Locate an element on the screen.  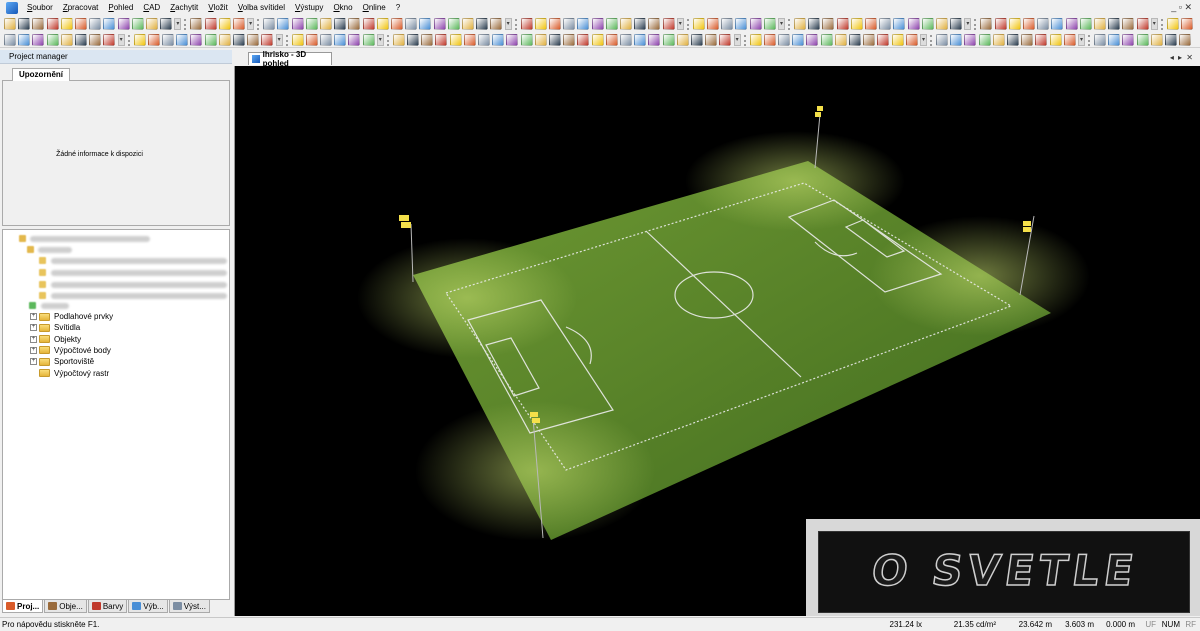
tree-item: + Svítidla is located at coordinates (55, 327).